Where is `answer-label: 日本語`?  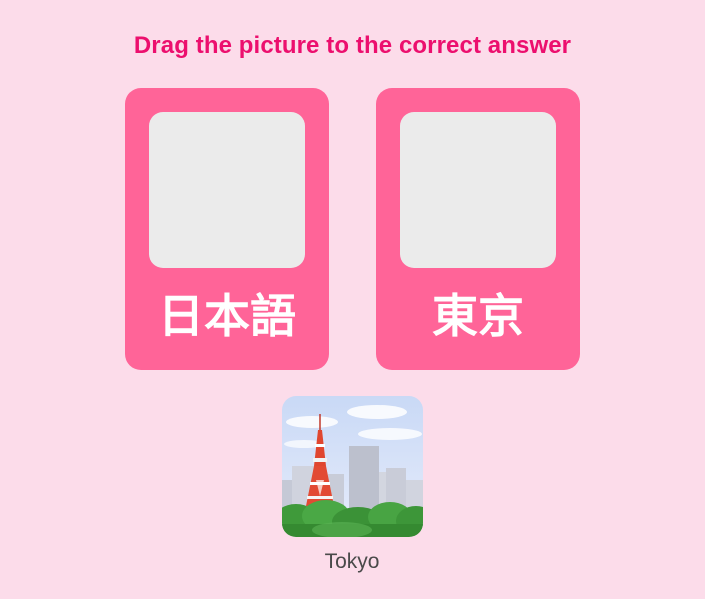 answer-label: 日本語 is located at coordinates (227, 316).